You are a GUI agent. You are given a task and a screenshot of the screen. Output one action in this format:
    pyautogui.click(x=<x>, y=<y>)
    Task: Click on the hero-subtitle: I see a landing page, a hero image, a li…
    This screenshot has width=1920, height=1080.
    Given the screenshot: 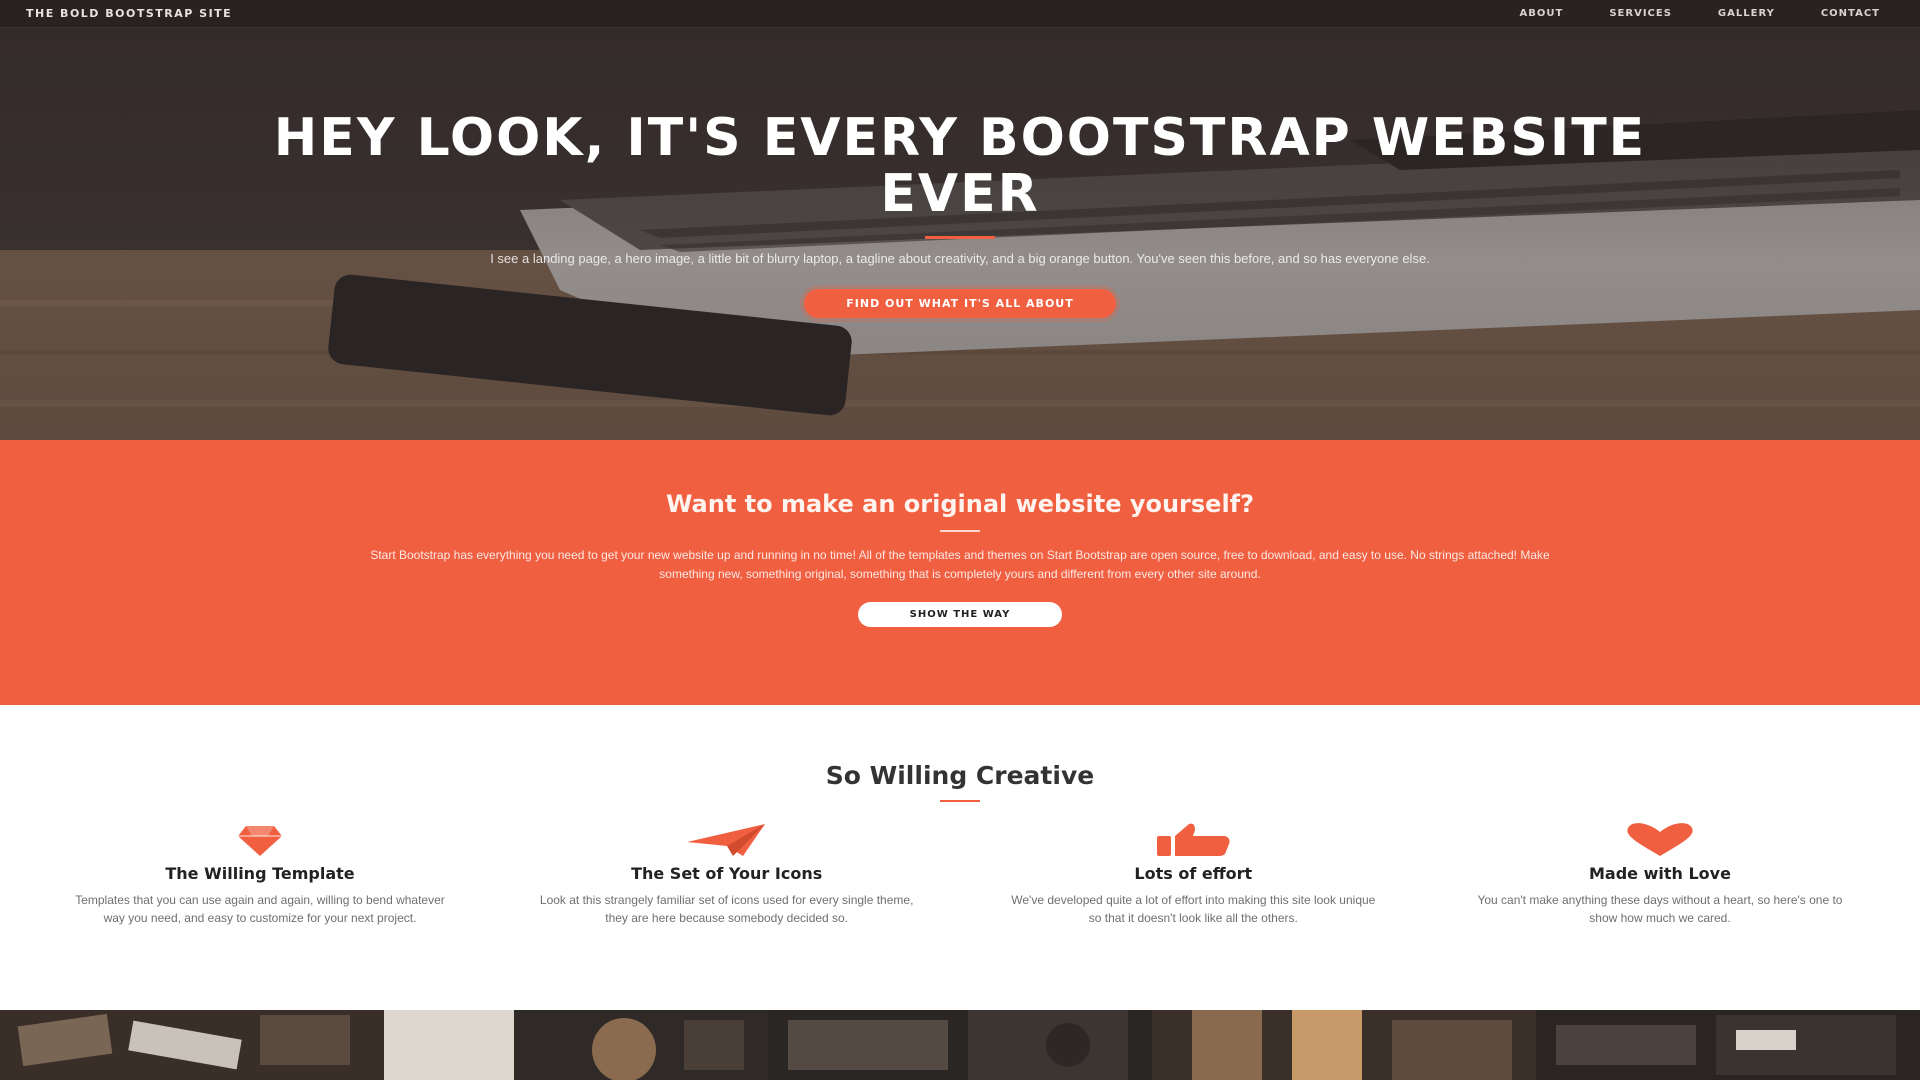 What is the action you would take?
    pyautogui.click(x=960, y=258)
    